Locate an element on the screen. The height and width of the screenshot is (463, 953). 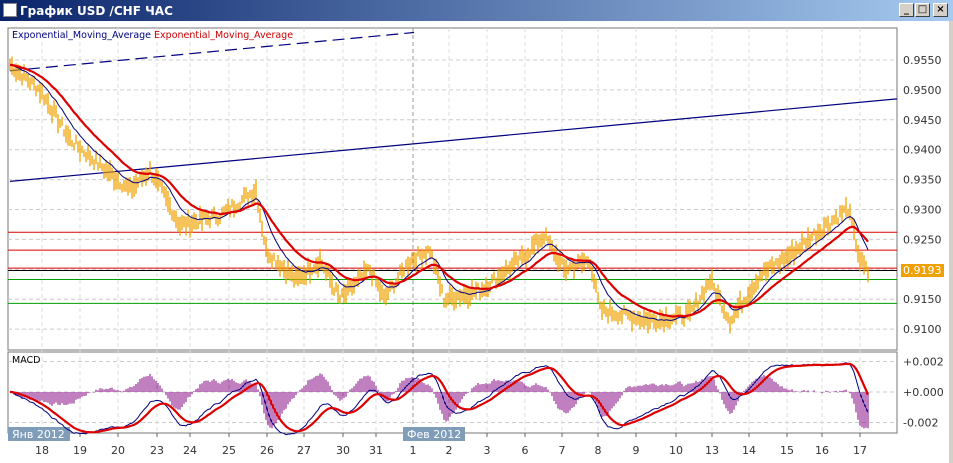
x-tick-label: 23 is located at coordinates (157, 450).